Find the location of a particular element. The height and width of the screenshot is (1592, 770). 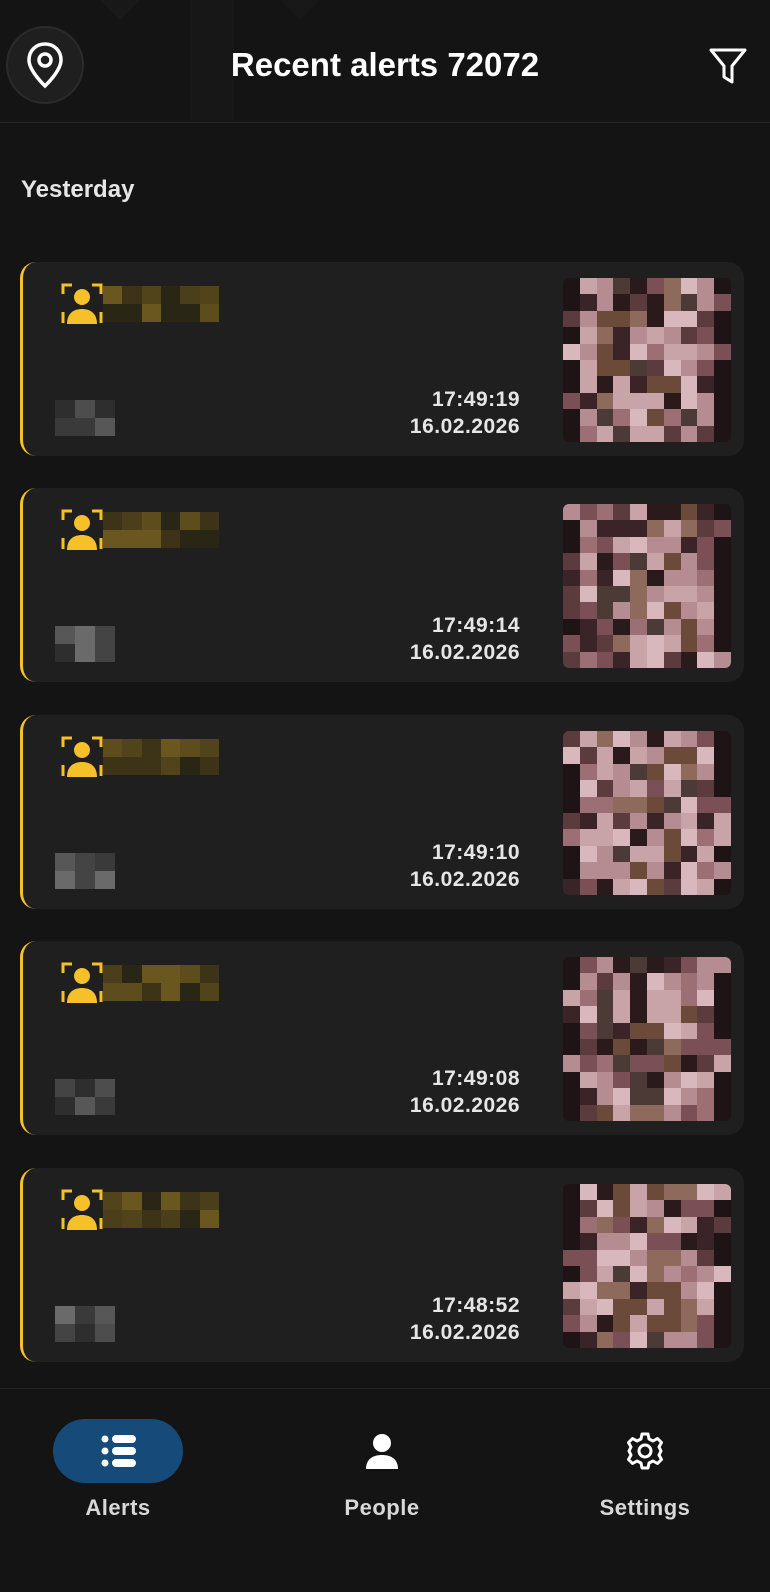

section-label-yesterday: Yesterday is located at coordinates (78, 189).